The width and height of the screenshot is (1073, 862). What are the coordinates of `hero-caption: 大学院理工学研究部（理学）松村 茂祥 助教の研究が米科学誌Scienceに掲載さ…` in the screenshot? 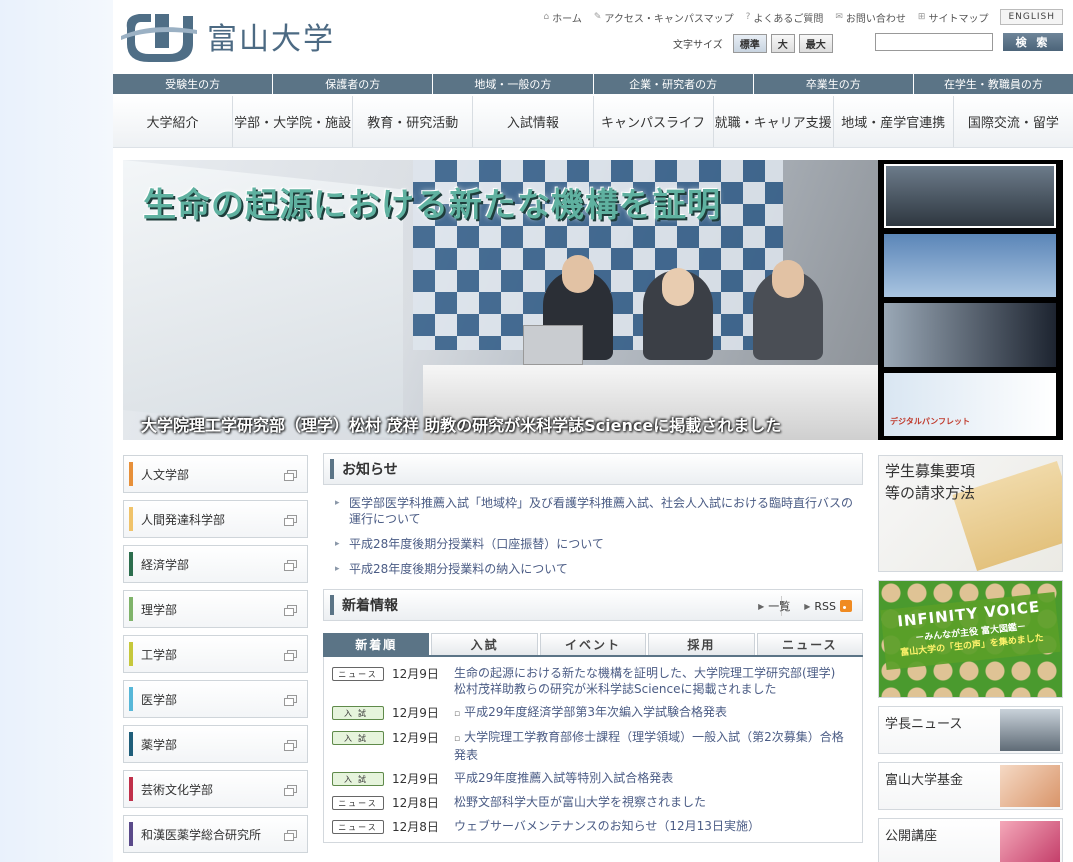 It's located at (461, 425).